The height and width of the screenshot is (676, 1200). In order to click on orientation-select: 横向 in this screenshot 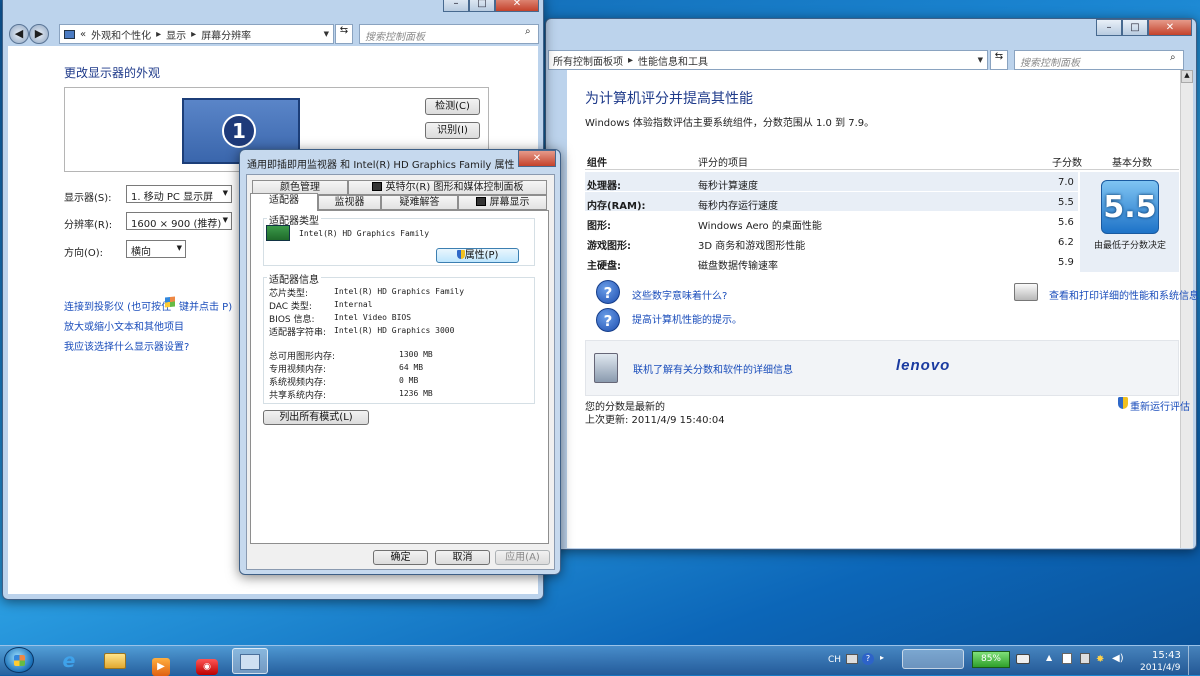, I will do `click(156, 249)`.